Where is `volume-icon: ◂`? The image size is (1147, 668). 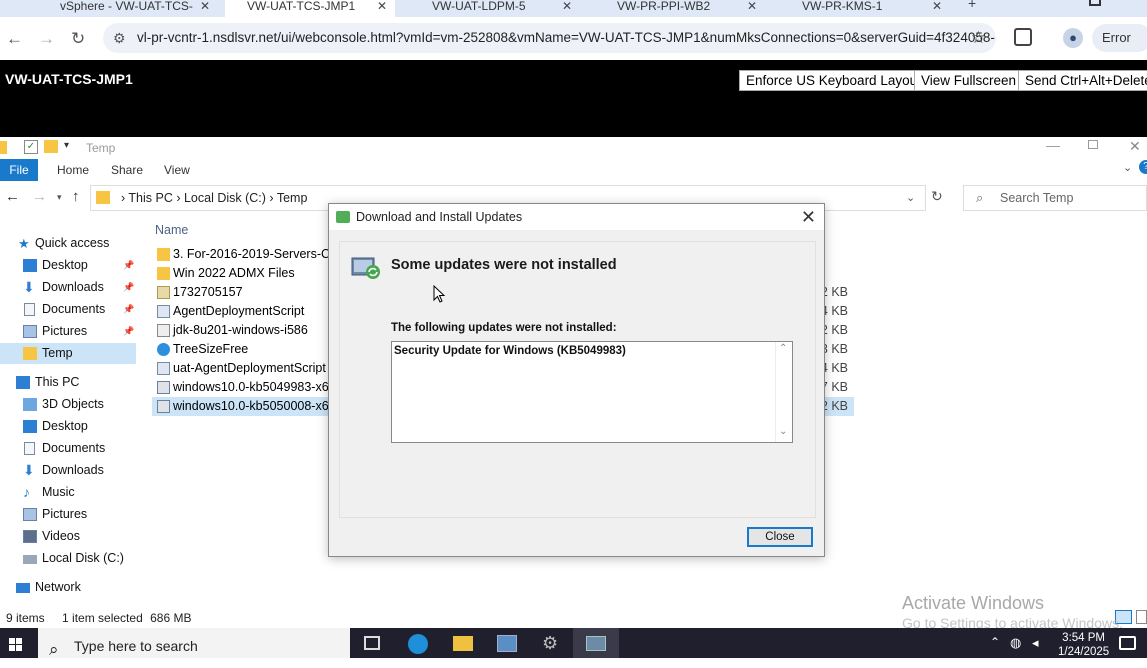 volume-icon: ◂ is located at coordinates (1035, 643).